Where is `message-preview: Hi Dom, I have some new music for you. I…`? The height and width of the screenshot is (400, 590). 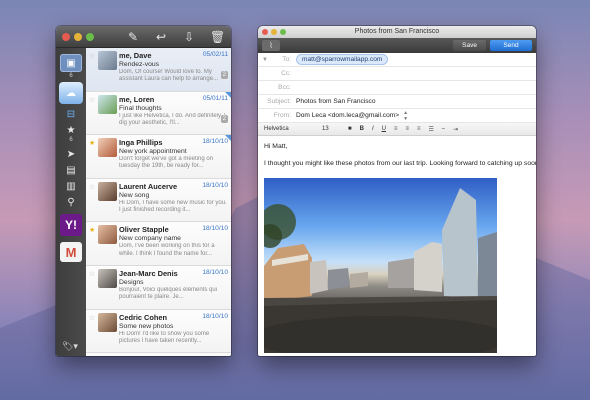
message-preview: Hi Dom, I have some new music for you. I… is located at coordinates (173, 206).